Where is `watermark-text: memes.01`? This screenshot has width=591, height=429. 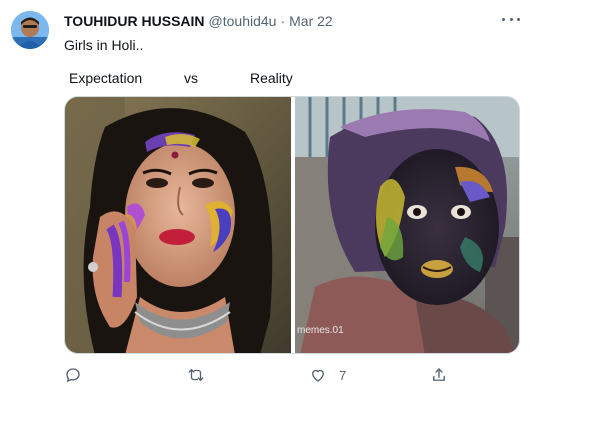
watermark-text: memes.01 is located at coordinates (320, 330).